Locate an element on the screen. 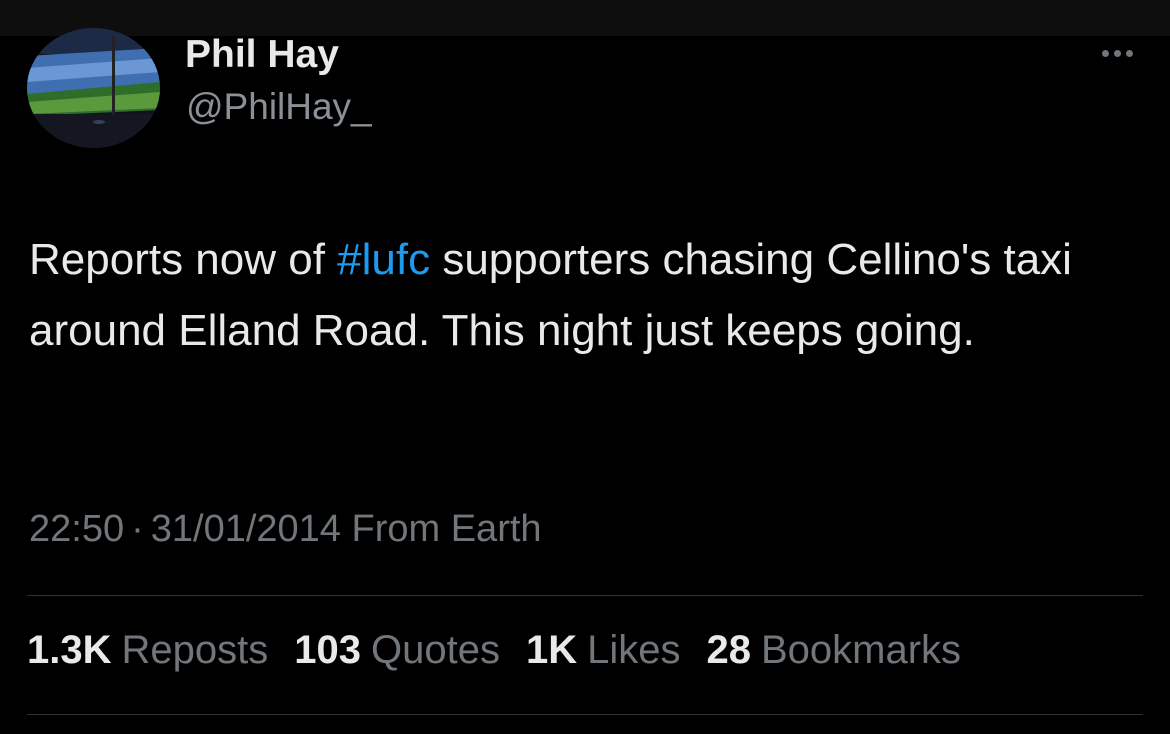 The height and width of the screenshot is (734, 1170). tweet-date: 31/01/2014 is located at coordinates (246, 529).